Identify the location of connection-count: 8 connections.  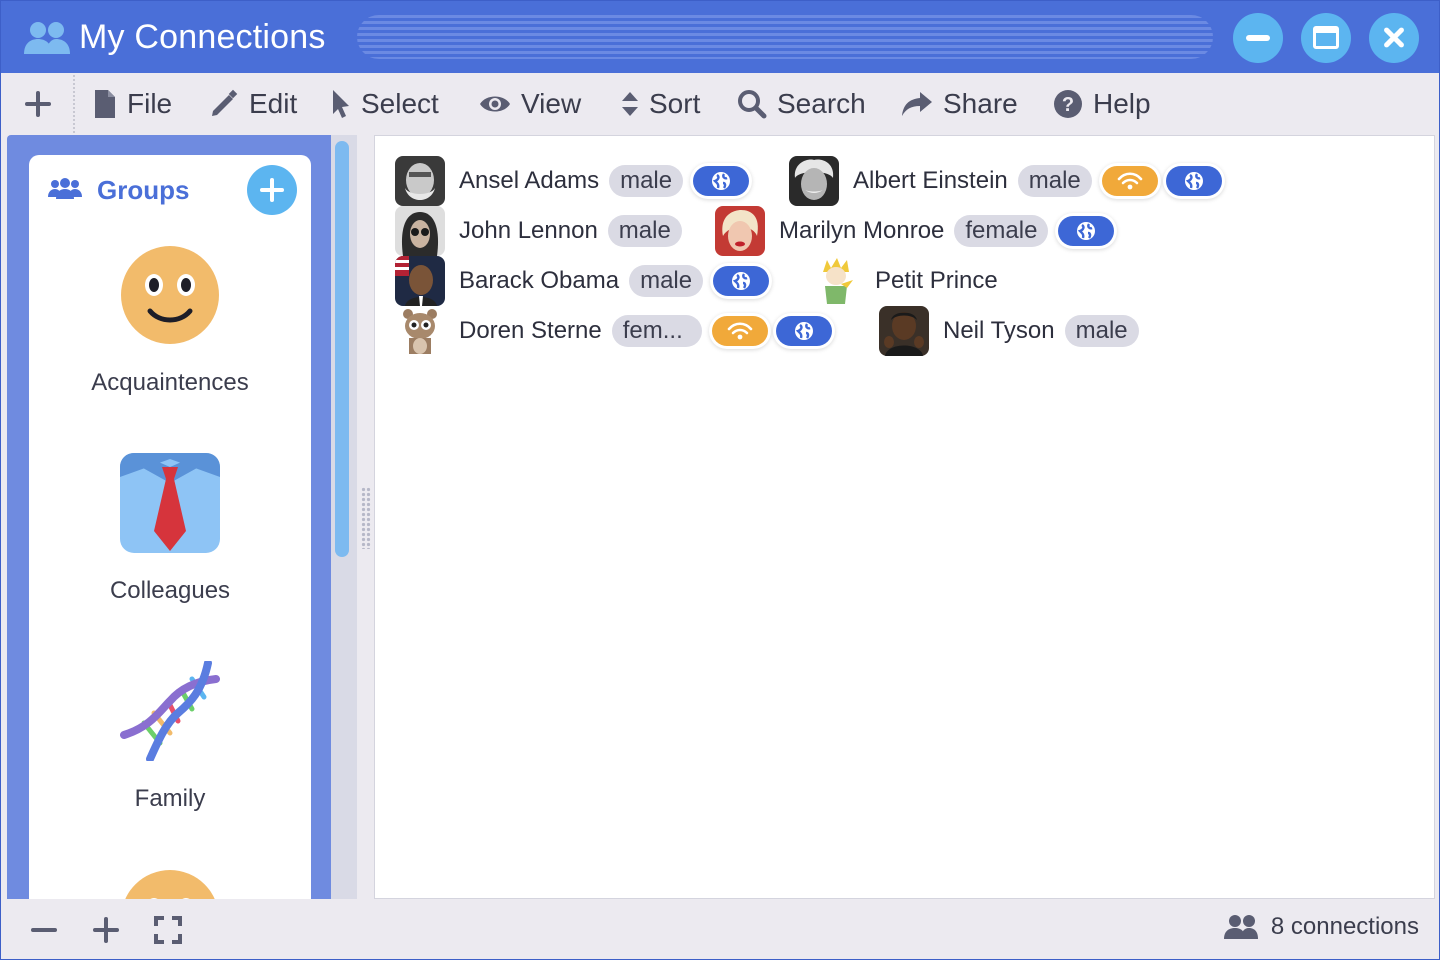
(1321, 927).